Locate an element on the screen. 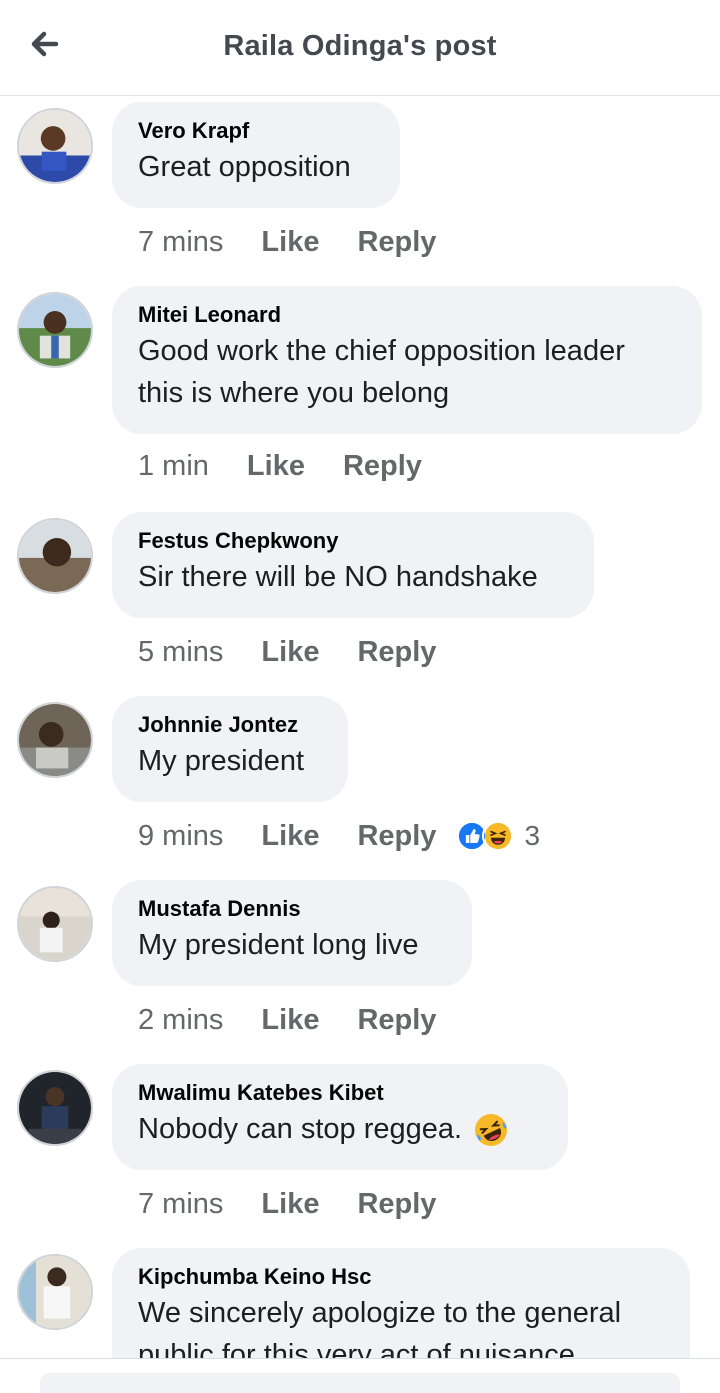 This screenshot has width=720, height=1393. comment-author: Vero Krapf is located at coordinates (256, 131).